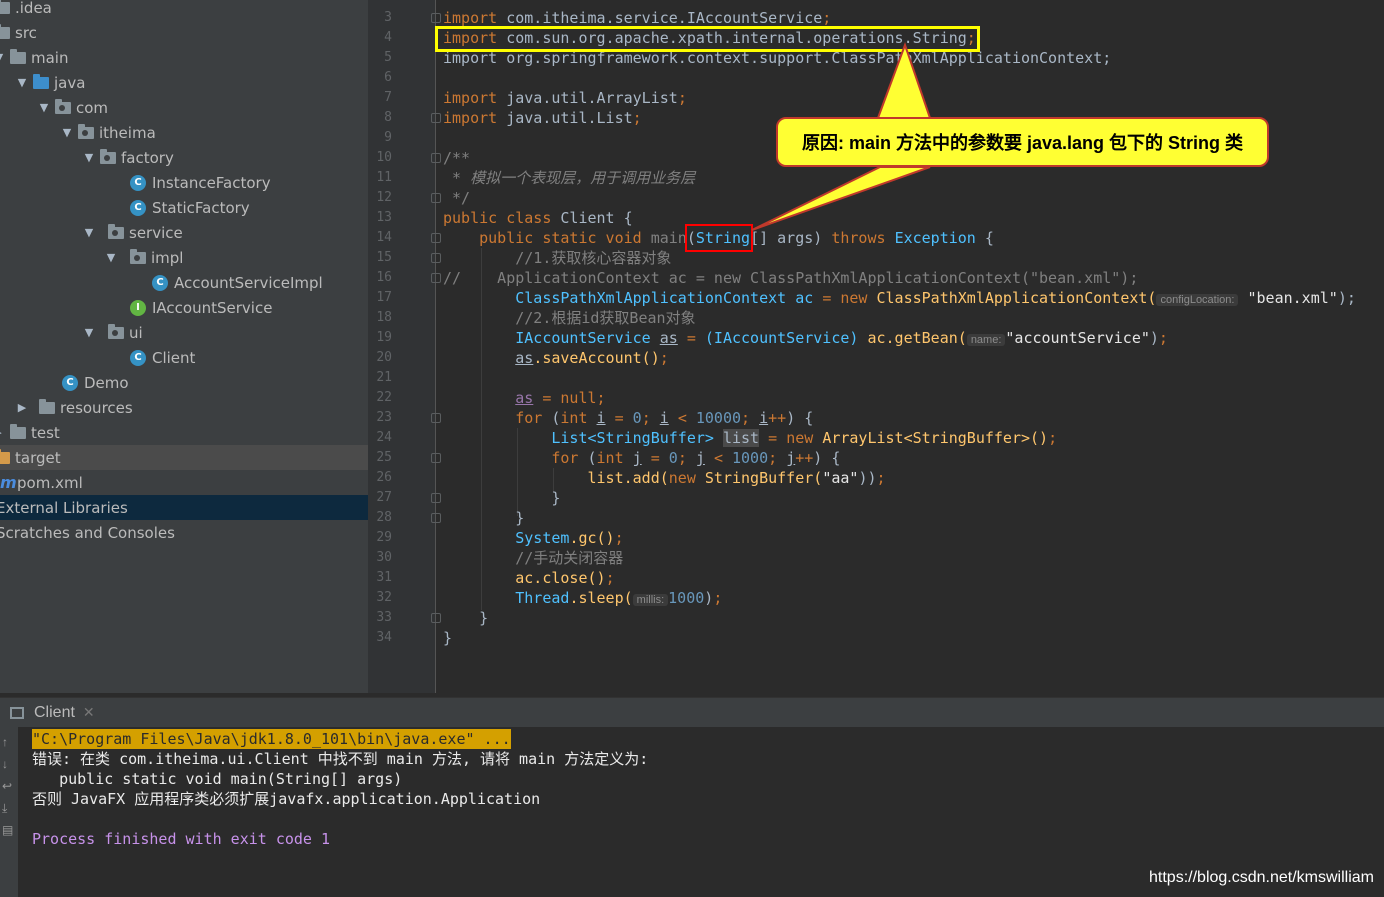 The image size is (1384, 897). I want to click on scroll-end-icon: ⤓, so click(9, 808).